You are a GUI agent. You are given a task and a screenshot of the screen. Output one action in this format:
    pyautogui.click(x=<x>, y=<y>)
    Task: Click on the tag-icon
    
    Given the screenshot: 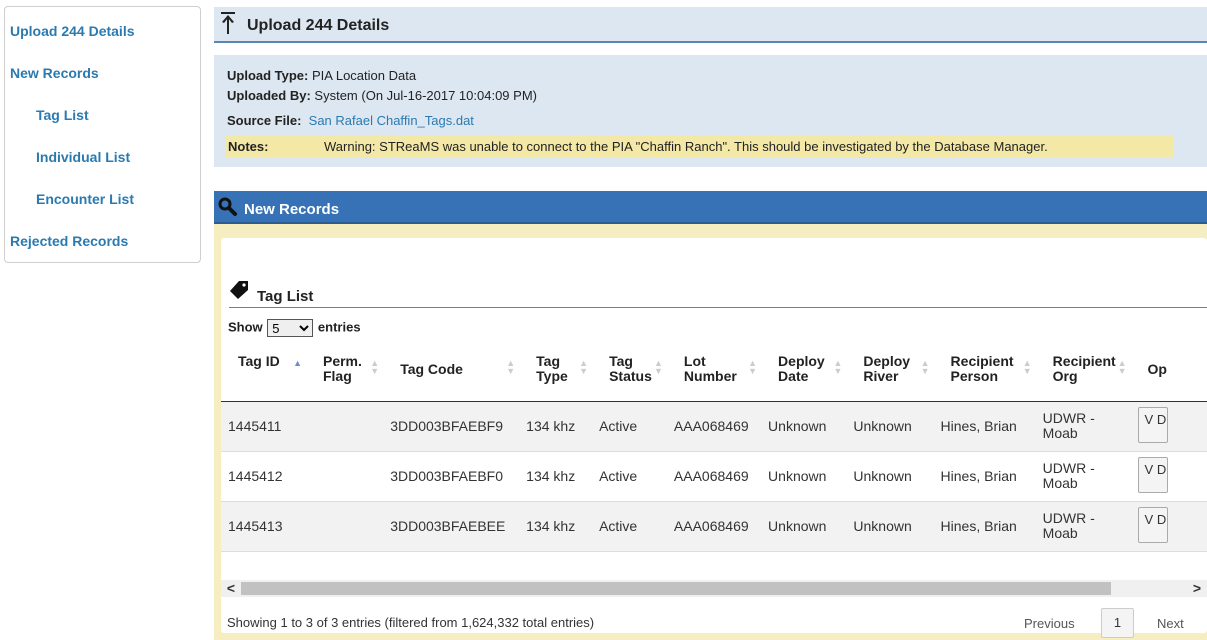 What is the action you would take?
    pyautogui.click(x=239, y=290)
    